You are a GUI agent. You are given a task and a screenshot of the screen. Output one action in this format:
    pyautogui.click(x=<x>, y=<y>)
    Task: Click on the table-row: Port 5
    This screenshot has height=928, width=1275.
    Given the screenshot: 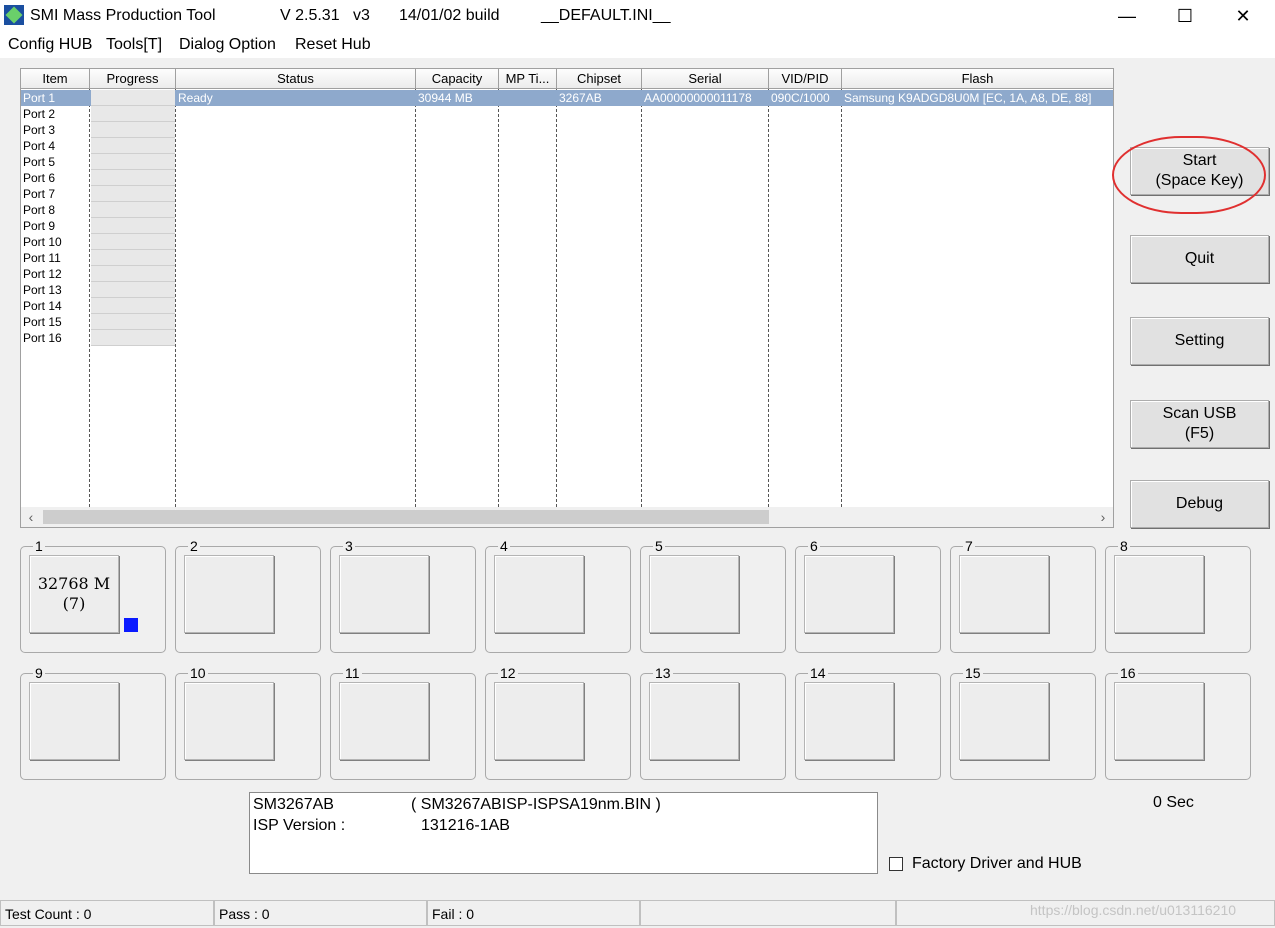 What is the action you would take?
    pyautogui.click(x=567, y=162)
    